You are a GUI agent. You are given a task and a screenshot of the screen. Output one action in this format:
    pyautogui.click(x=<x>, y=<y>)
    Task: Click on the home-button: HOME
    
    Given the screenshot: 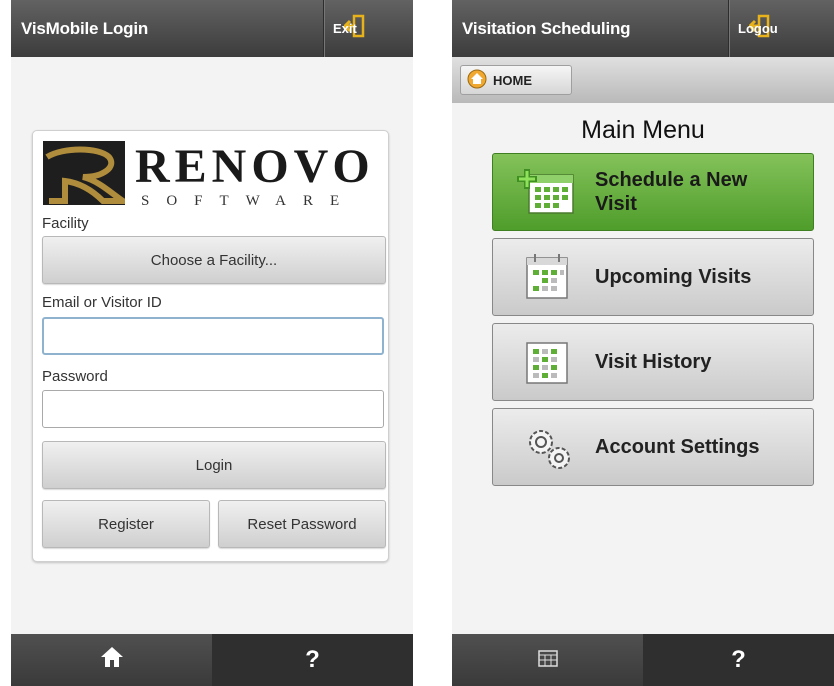 What is the action you would take?
    pyautogui.click(x=516, y=80)
    